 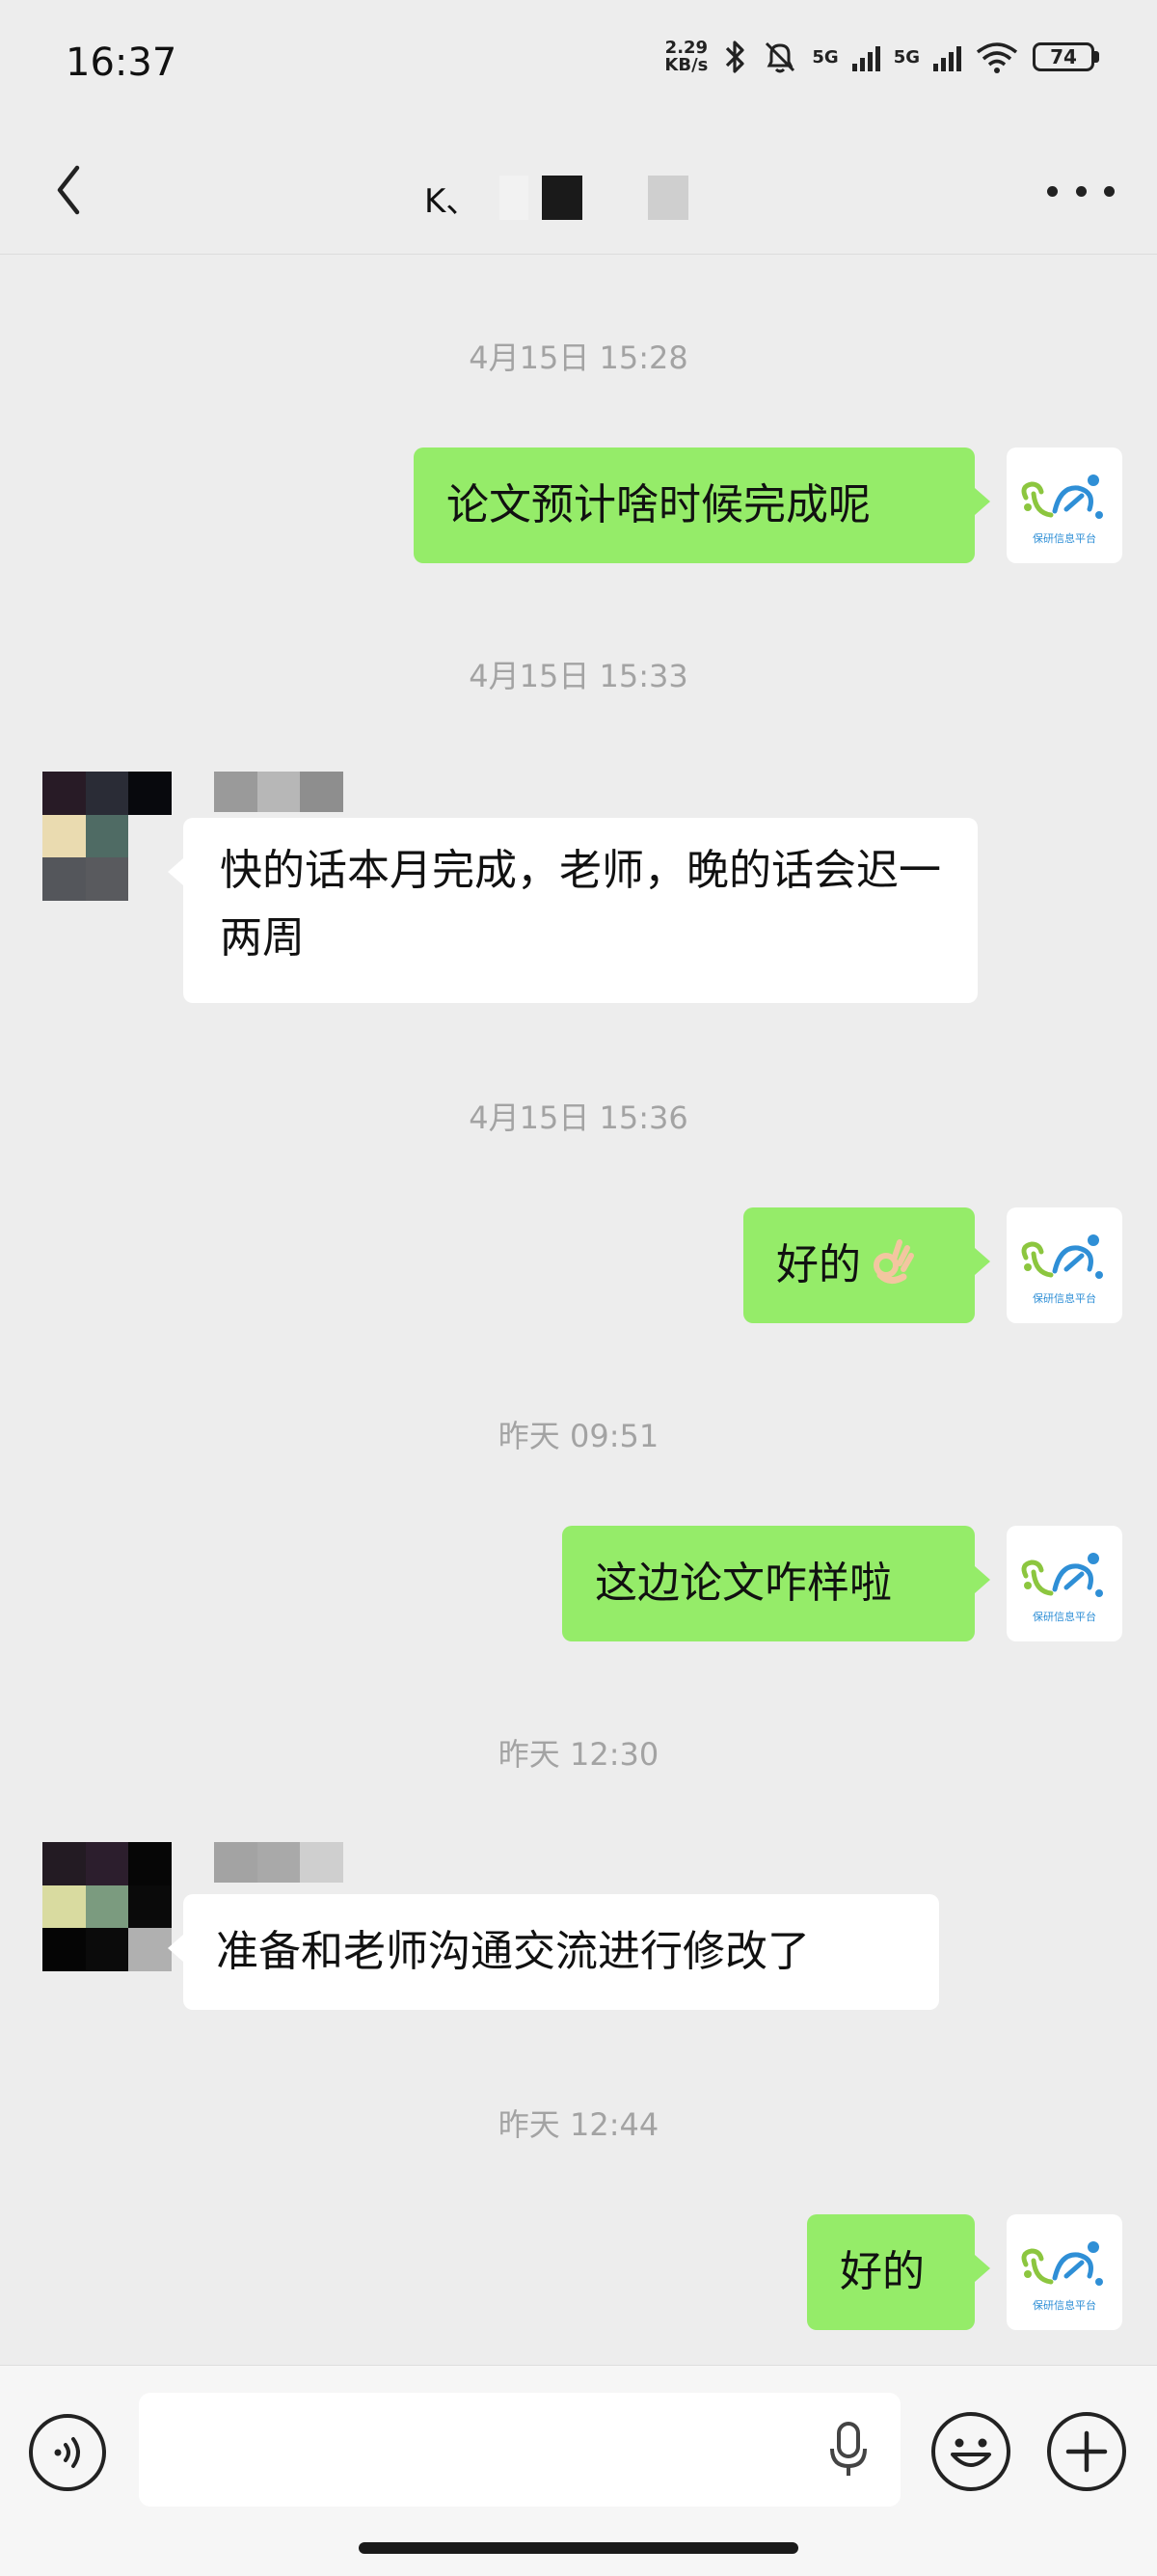 What do you see at coordinates (578, 1436) in the screenshot?
I see `message-timestamp: 昨天 09:51` at bounding box center [578, 1436].